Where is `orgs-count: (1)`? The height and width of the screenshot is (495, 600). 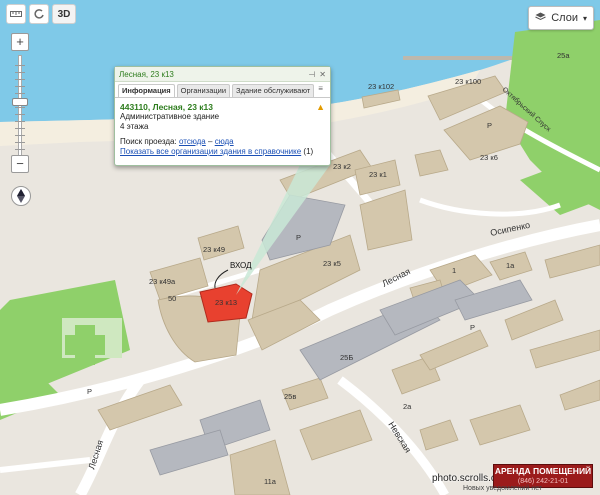 orgs-count: (1) is located at coordinates (308, 151).